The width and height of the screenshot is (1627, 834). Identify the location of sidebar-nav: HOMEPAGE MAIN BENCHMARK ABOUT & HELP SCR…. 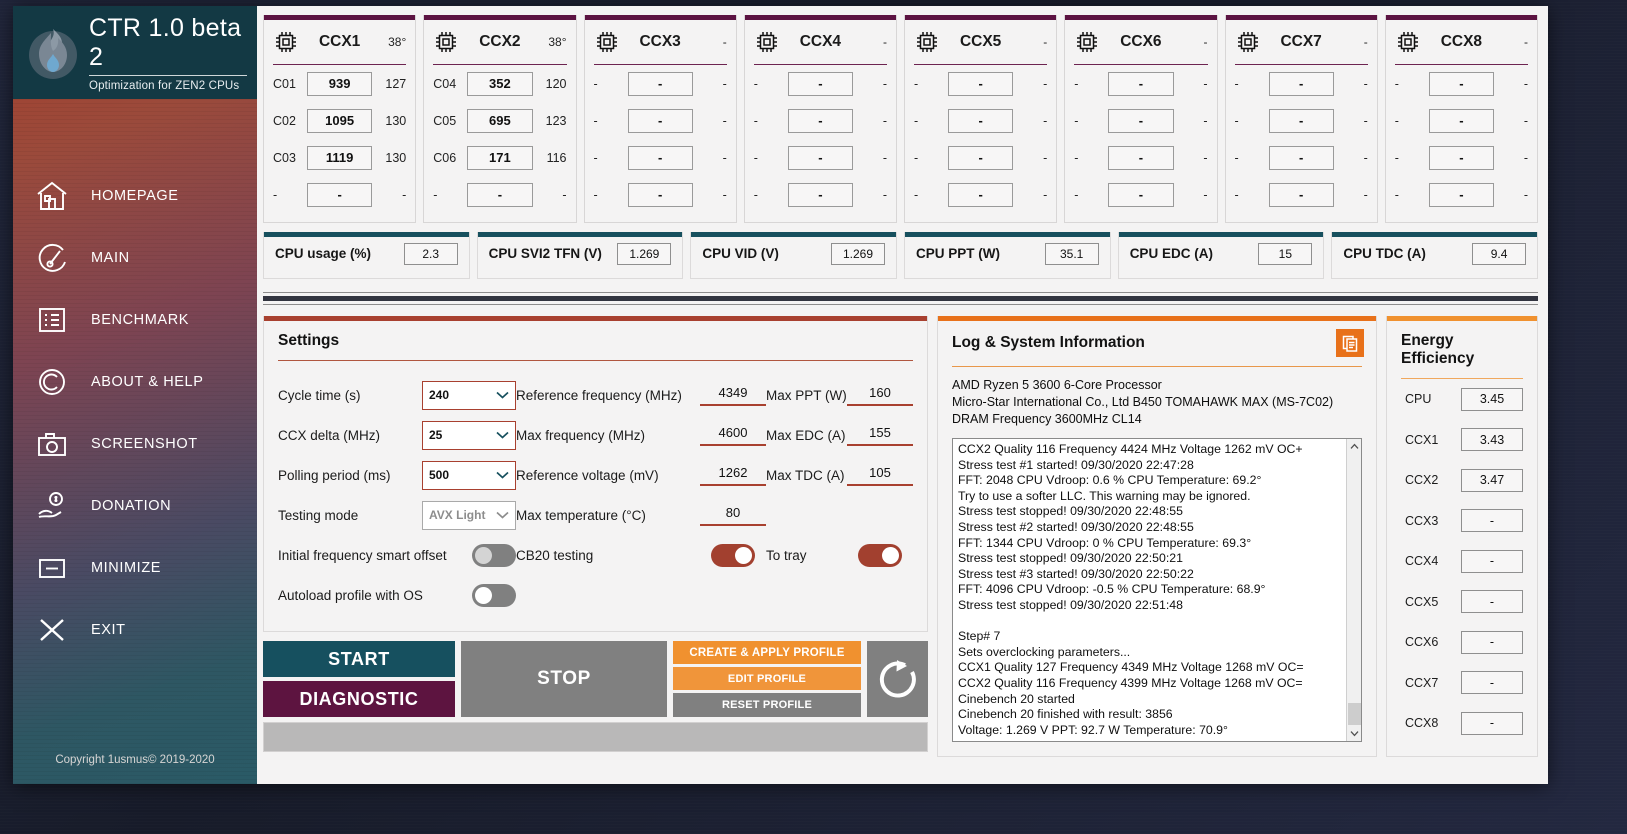
(135, 380).